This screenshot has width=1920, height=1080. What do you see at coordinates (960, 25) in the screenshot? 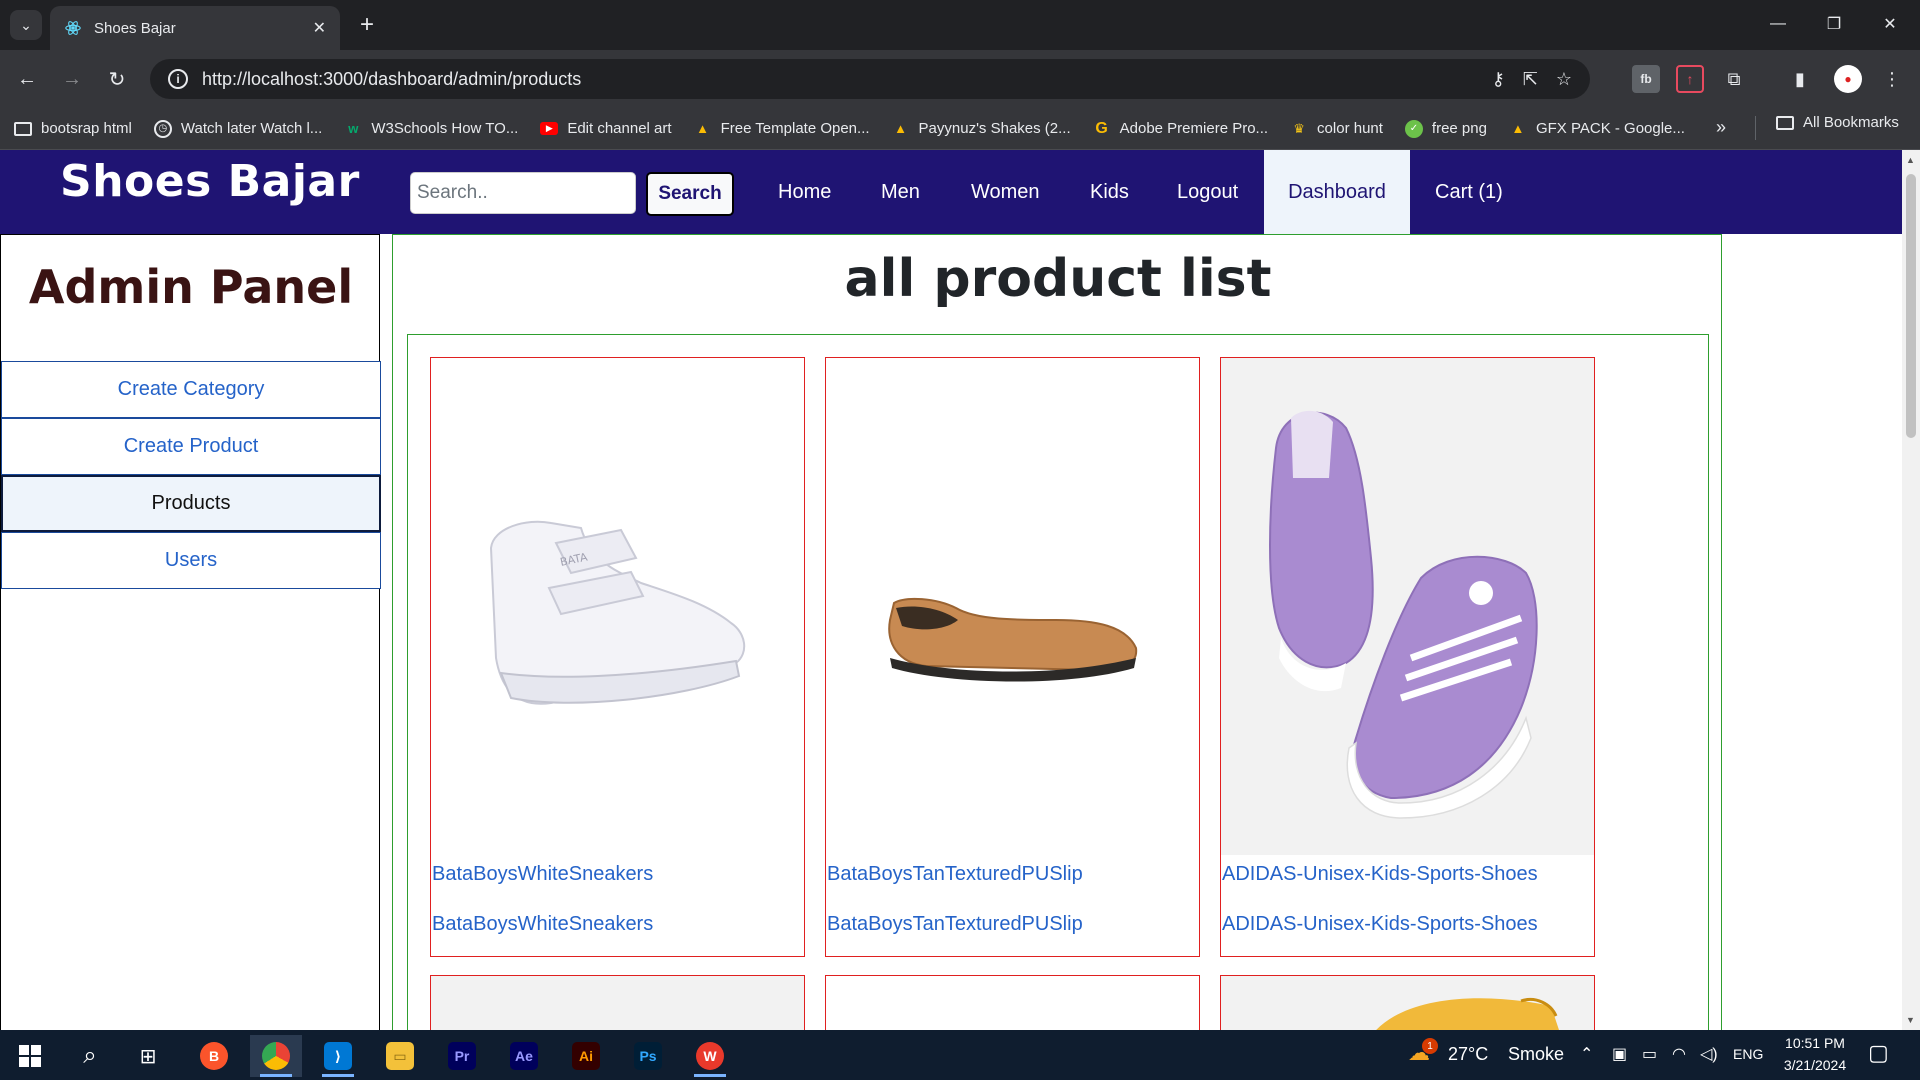
I see `browser-tab-strip: ⌄ Shoes Bajar ✕ + — ❐ ✕` at bounding box center [960, 25].